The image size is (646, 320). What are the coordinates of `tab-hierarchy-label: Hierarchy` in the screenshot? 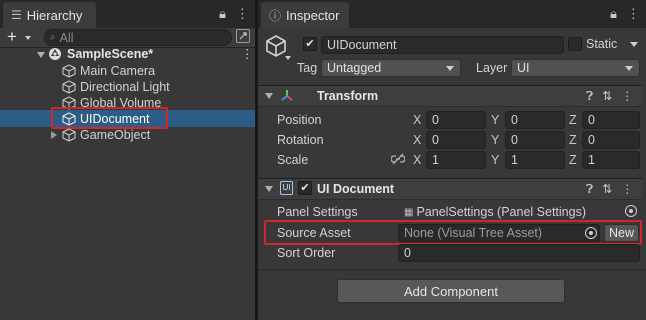 It's located at (54, 15).